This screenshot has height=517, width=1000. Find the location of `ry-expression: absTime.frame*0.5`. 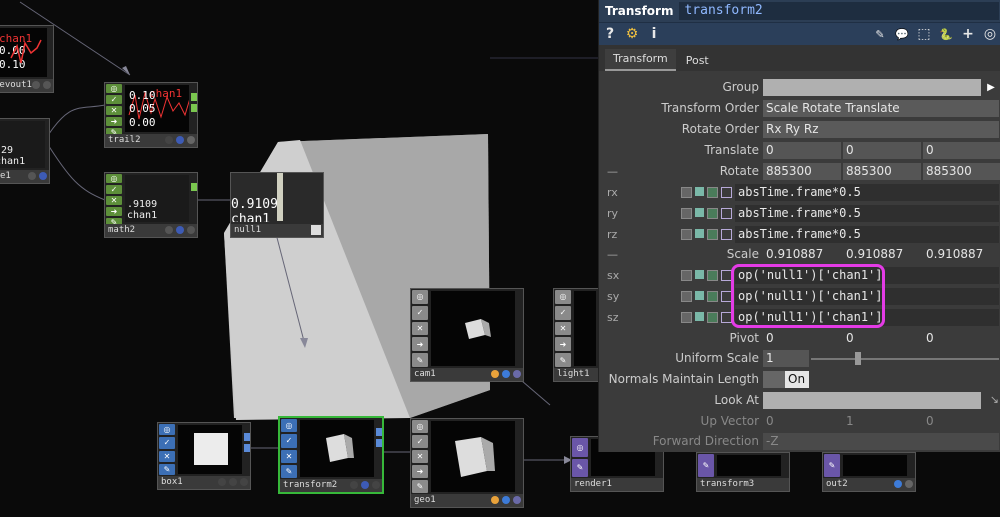

ry-expression: absTime.frame*0.5 is located at coordinates (867, 213).